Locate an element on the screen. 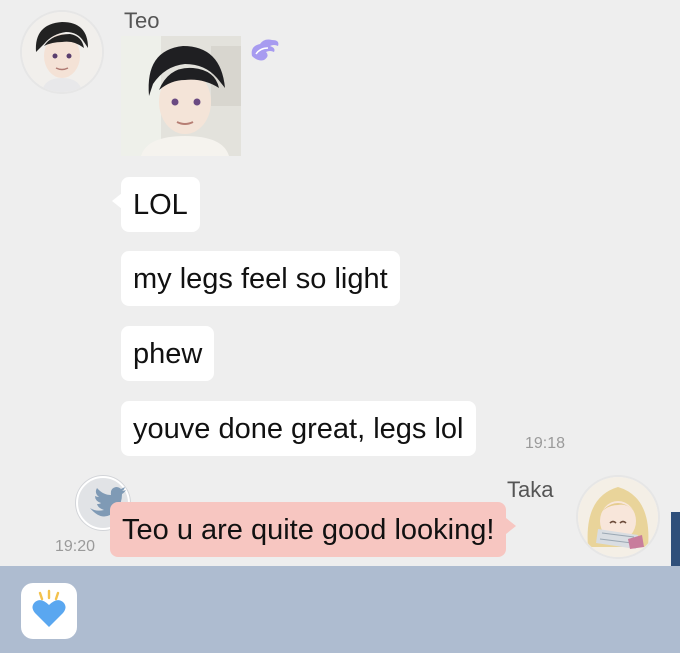 The width and height of the screenshot is (680, 653). heart-button is located at coordinates (49, 611).